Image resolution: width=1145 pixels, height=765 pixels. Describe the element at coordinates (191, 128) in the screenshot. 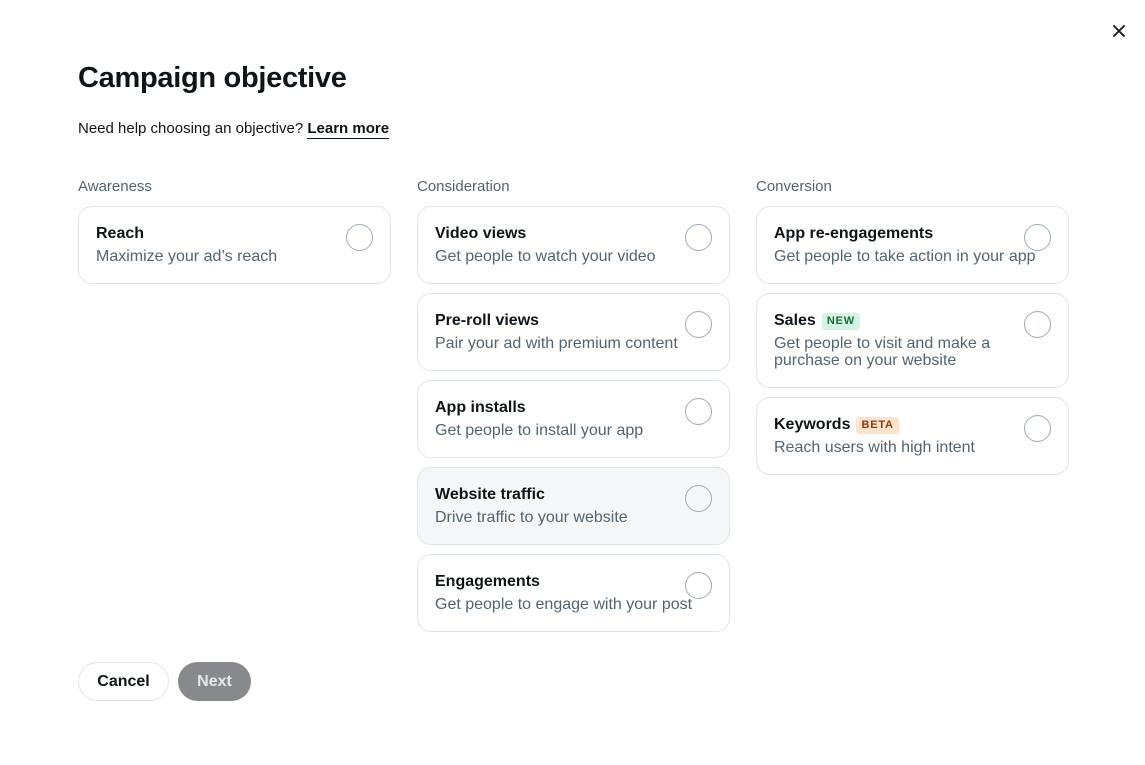

I see `help-text: Need help choosing an objective?` at that location.